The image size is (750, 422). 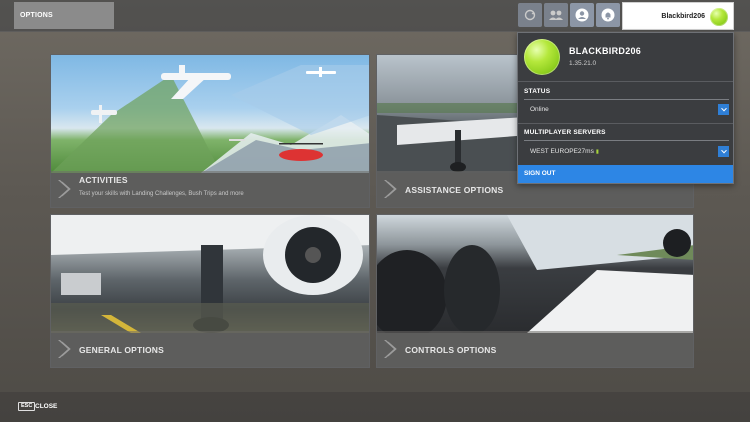 I want to click on friends-icon, so click(x=556, y=15).